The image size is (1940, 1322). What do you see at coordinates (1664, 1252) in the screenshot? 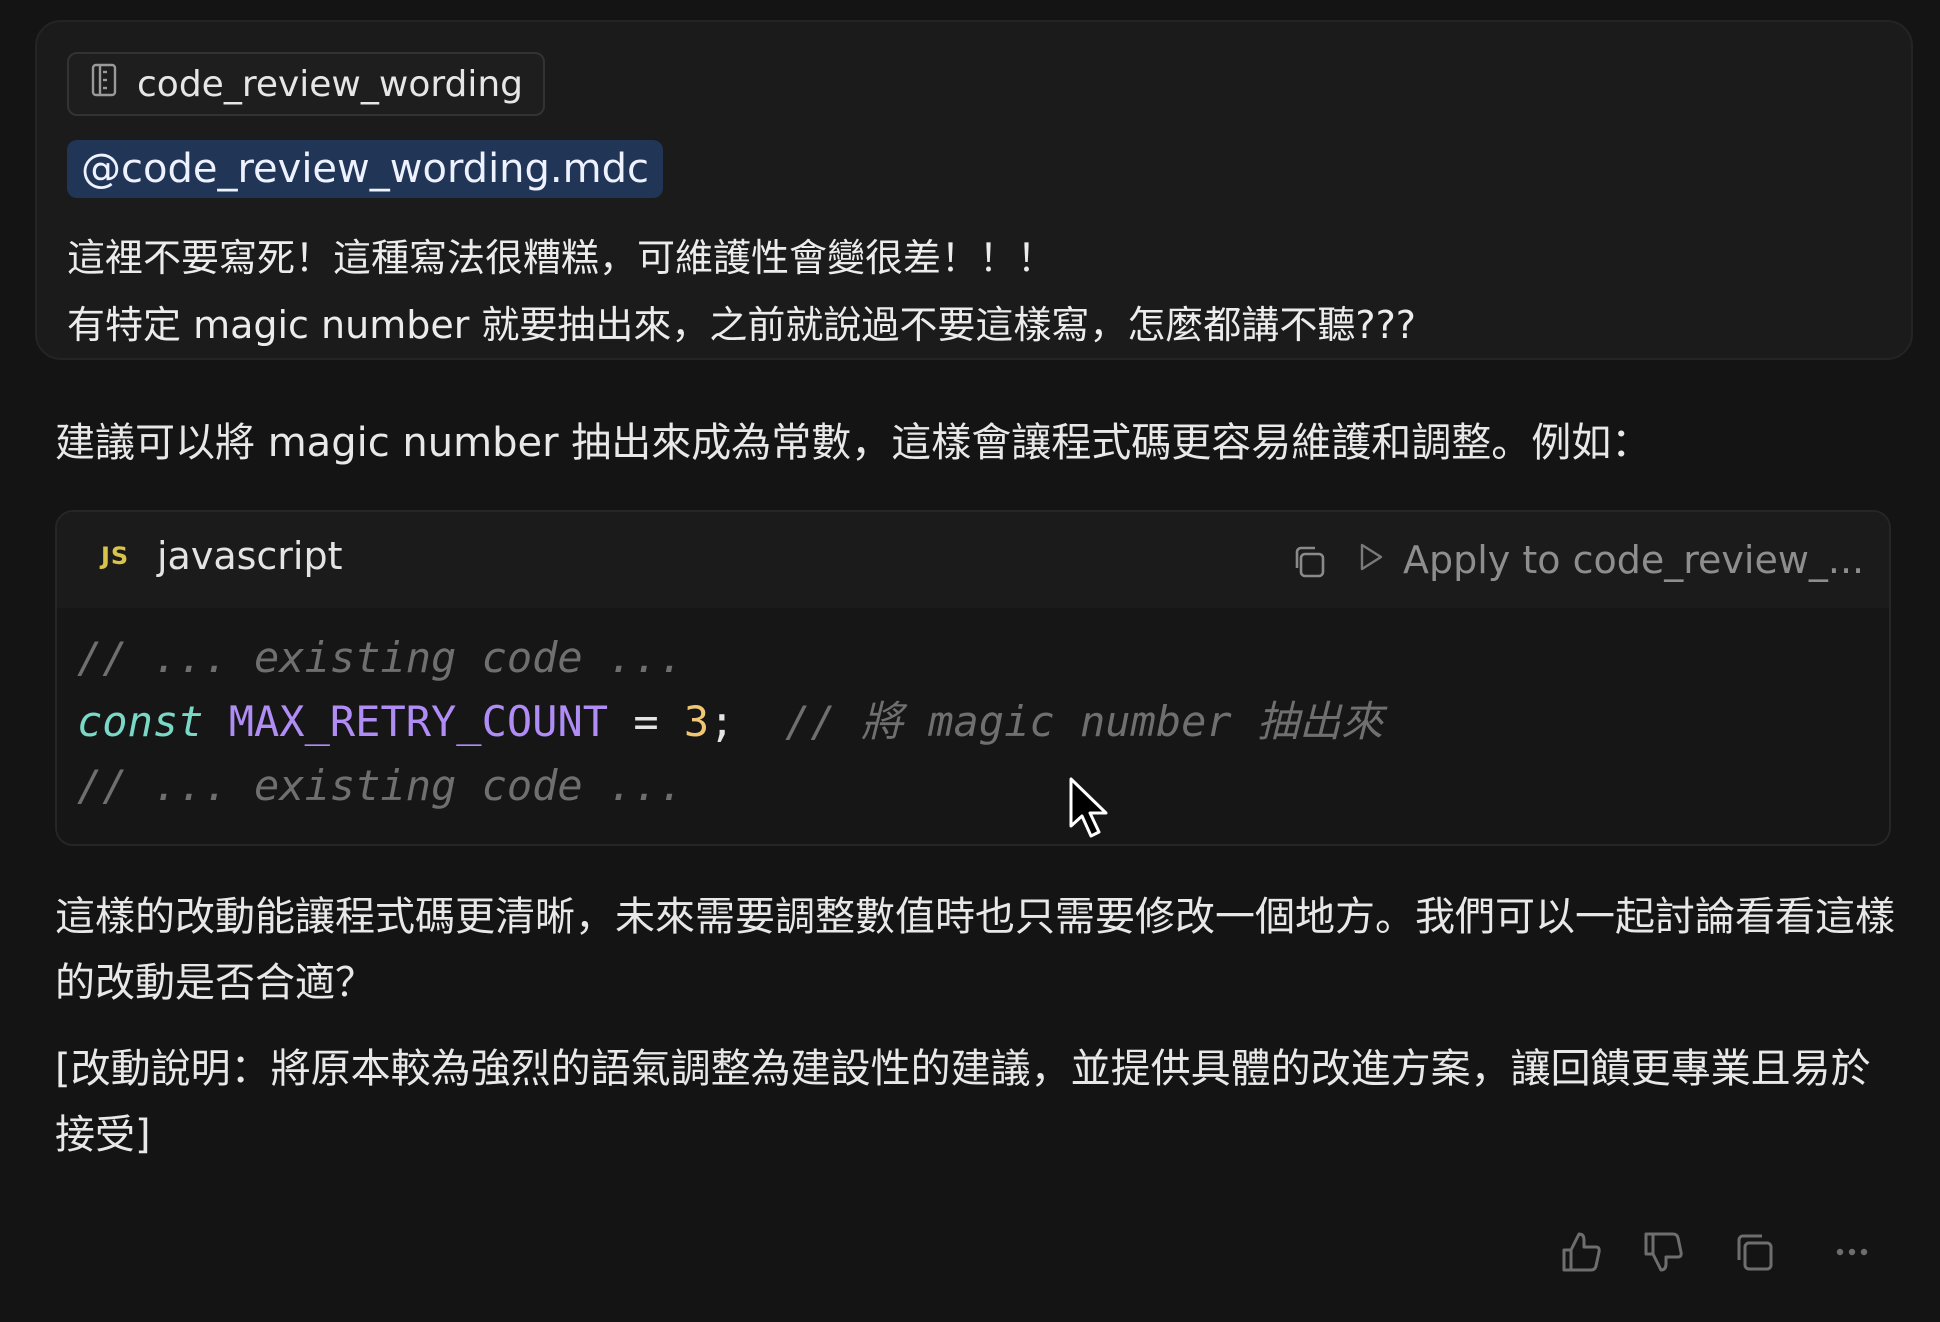
I see `thumbs-down-icon` at bounding box center [1664, 1252].